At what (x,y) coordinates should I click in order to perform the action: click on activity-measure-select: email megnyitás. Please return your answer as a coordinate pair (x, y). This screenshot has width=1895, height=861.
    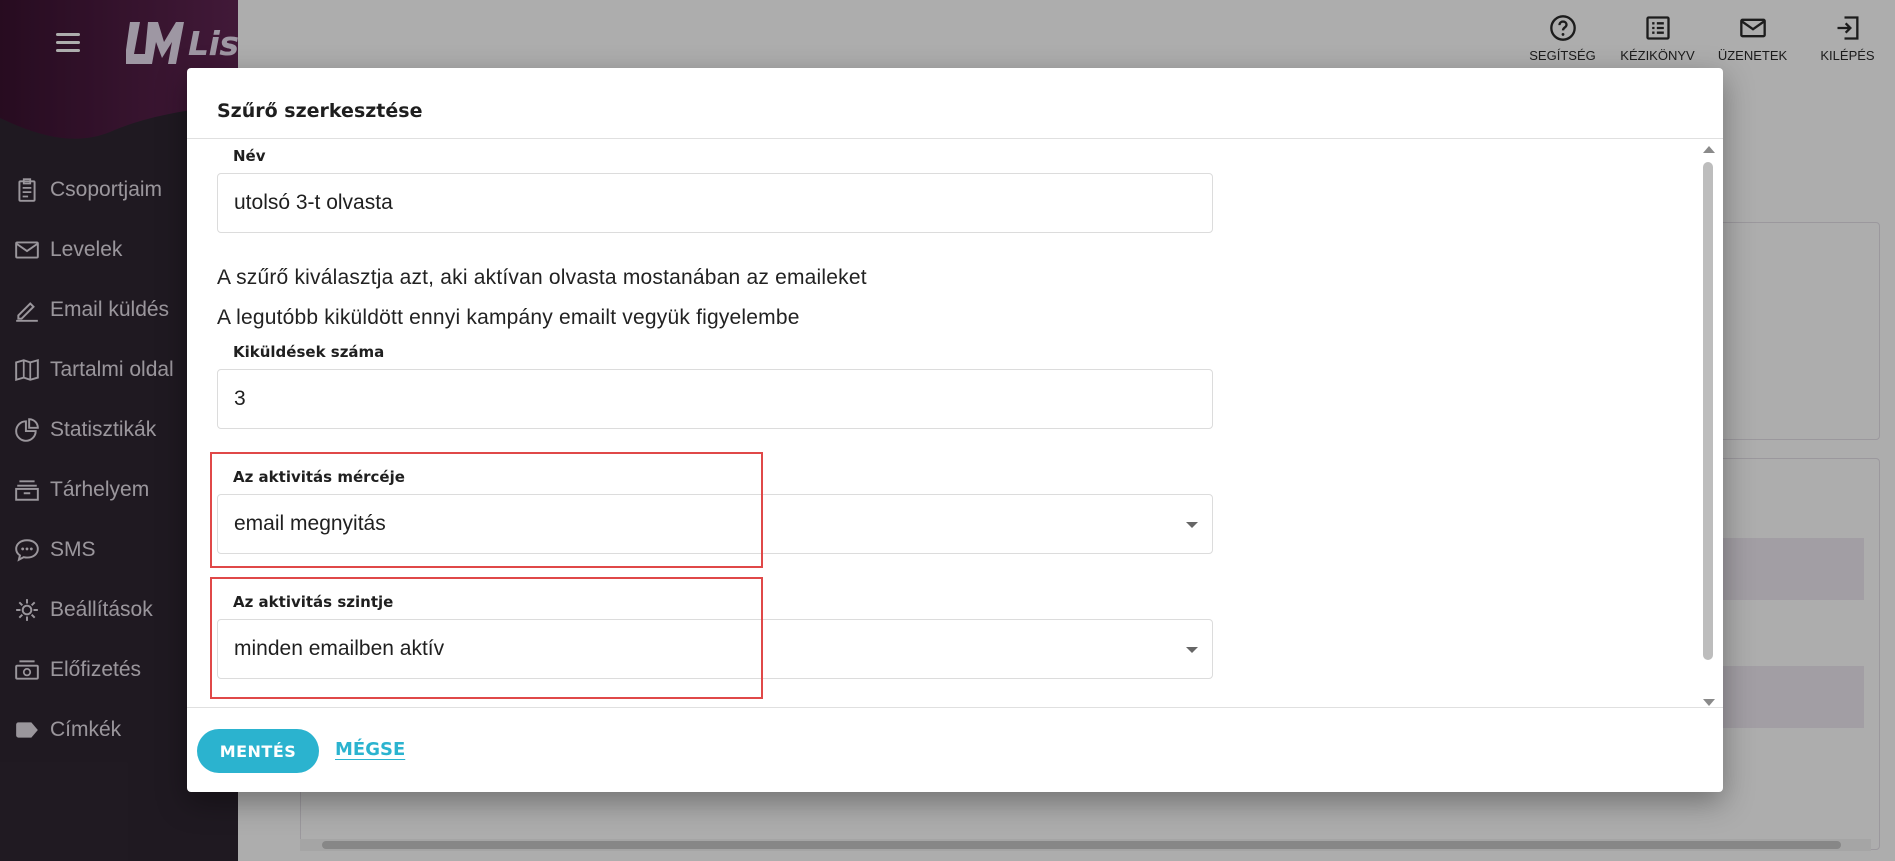
    Looking at the image, I should click on (715, 524).